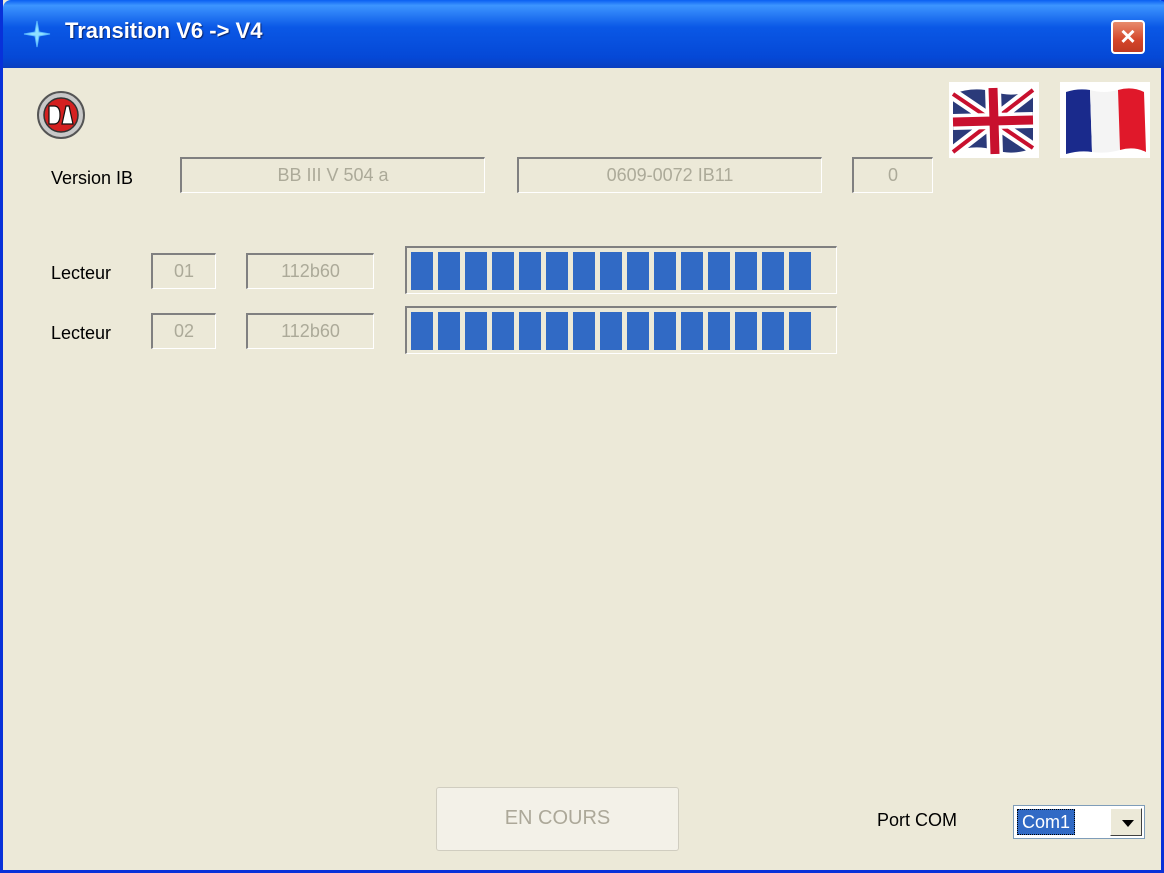  I want to click on close-icon: ×, so click(1128, 36).